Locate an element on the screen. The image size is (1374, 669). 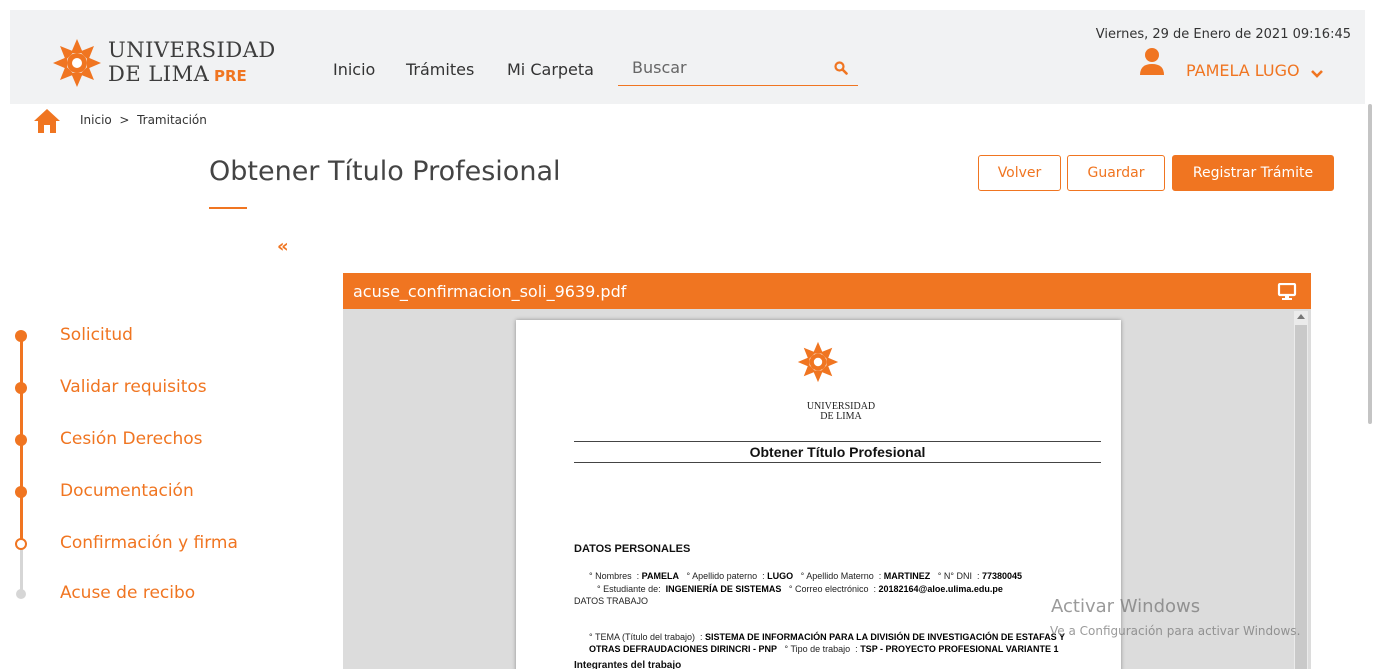
title-underline is located at coordinates (228, 208).